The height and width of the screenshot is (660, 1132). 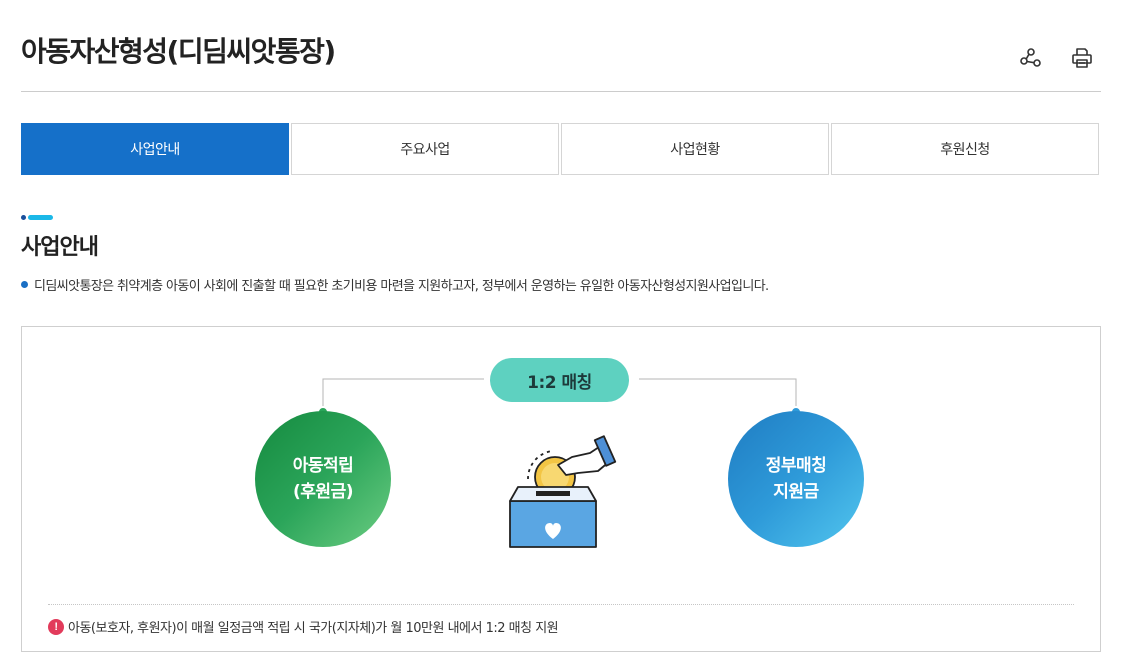 What do you see at coordinates (323, 479) in the screenshot?
I see `child-savings-circle: 아동적립 (후원금)` at bounding box center [323, 479].